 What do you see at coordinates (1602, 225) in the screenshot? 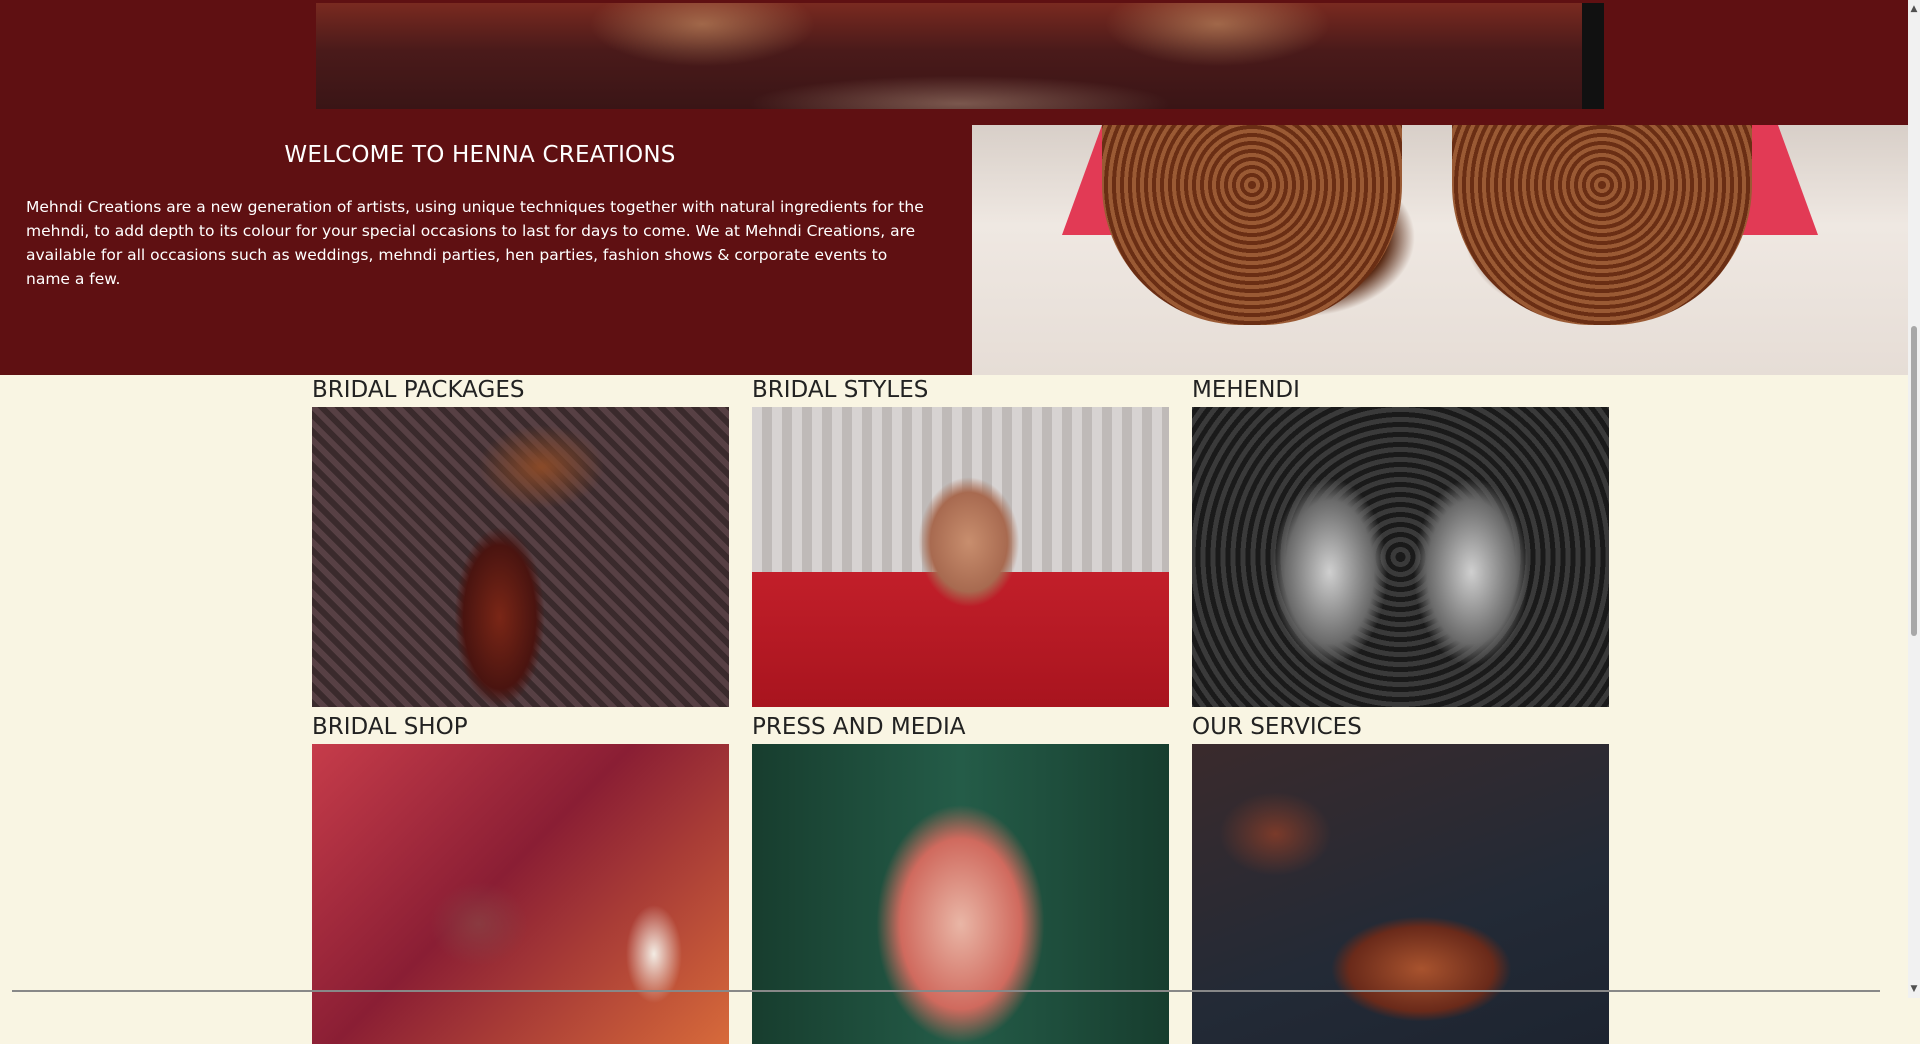
I see `henna-hand-right` at bounding box center [1602, 225].